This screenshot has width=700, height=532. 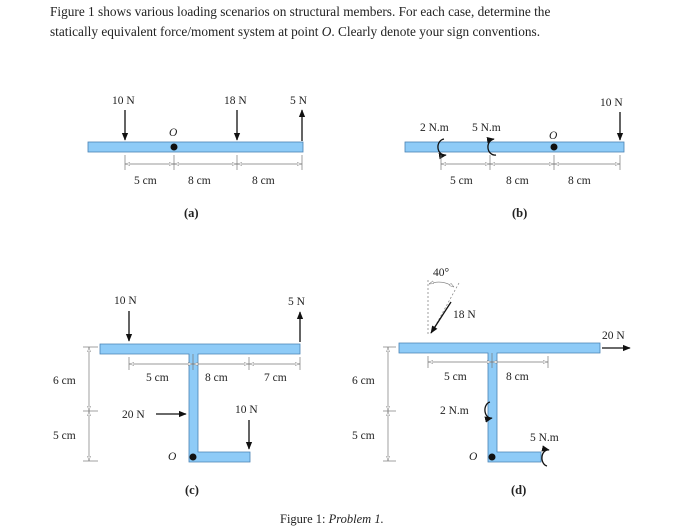 I want to click on dim-c-h2: 8 cm, so click(x=216, y=378).